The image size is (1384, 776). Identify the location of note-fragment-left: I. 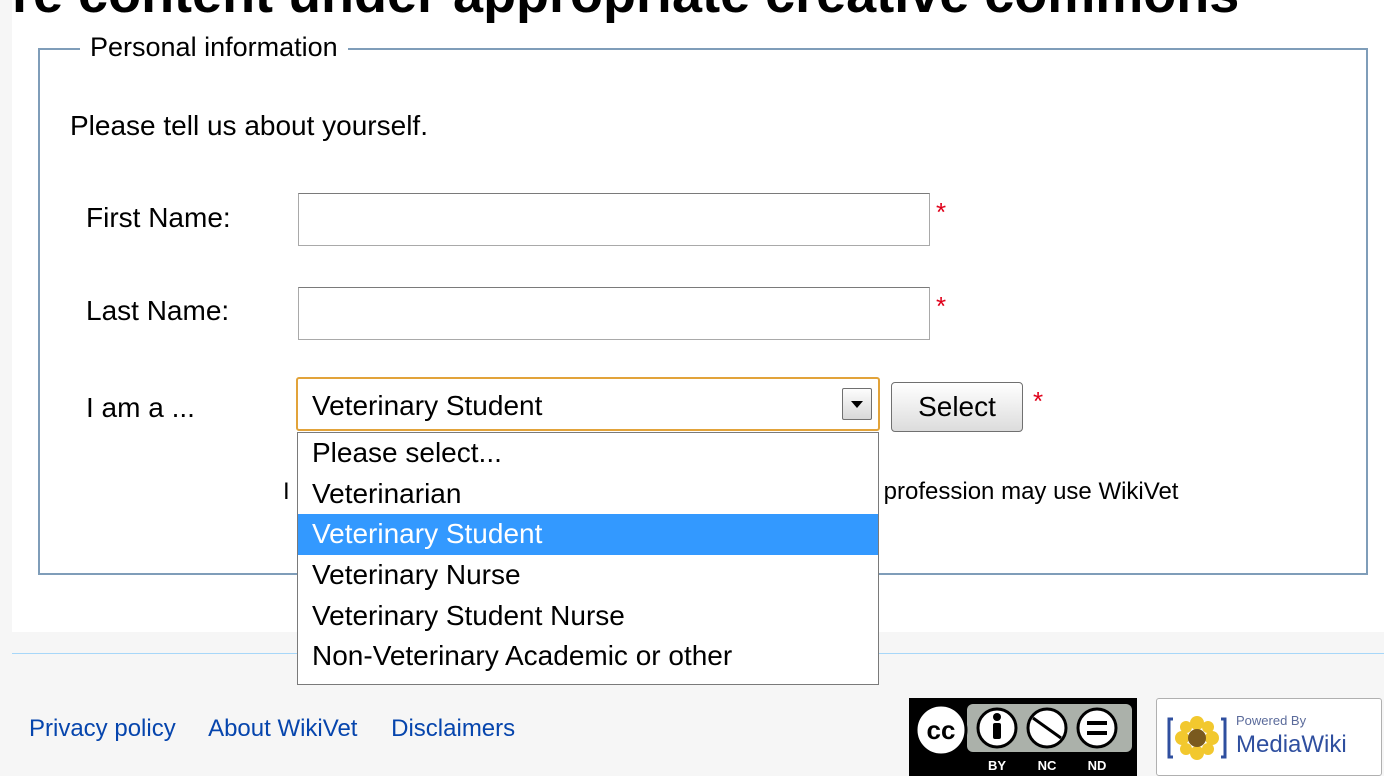
(286, 491).